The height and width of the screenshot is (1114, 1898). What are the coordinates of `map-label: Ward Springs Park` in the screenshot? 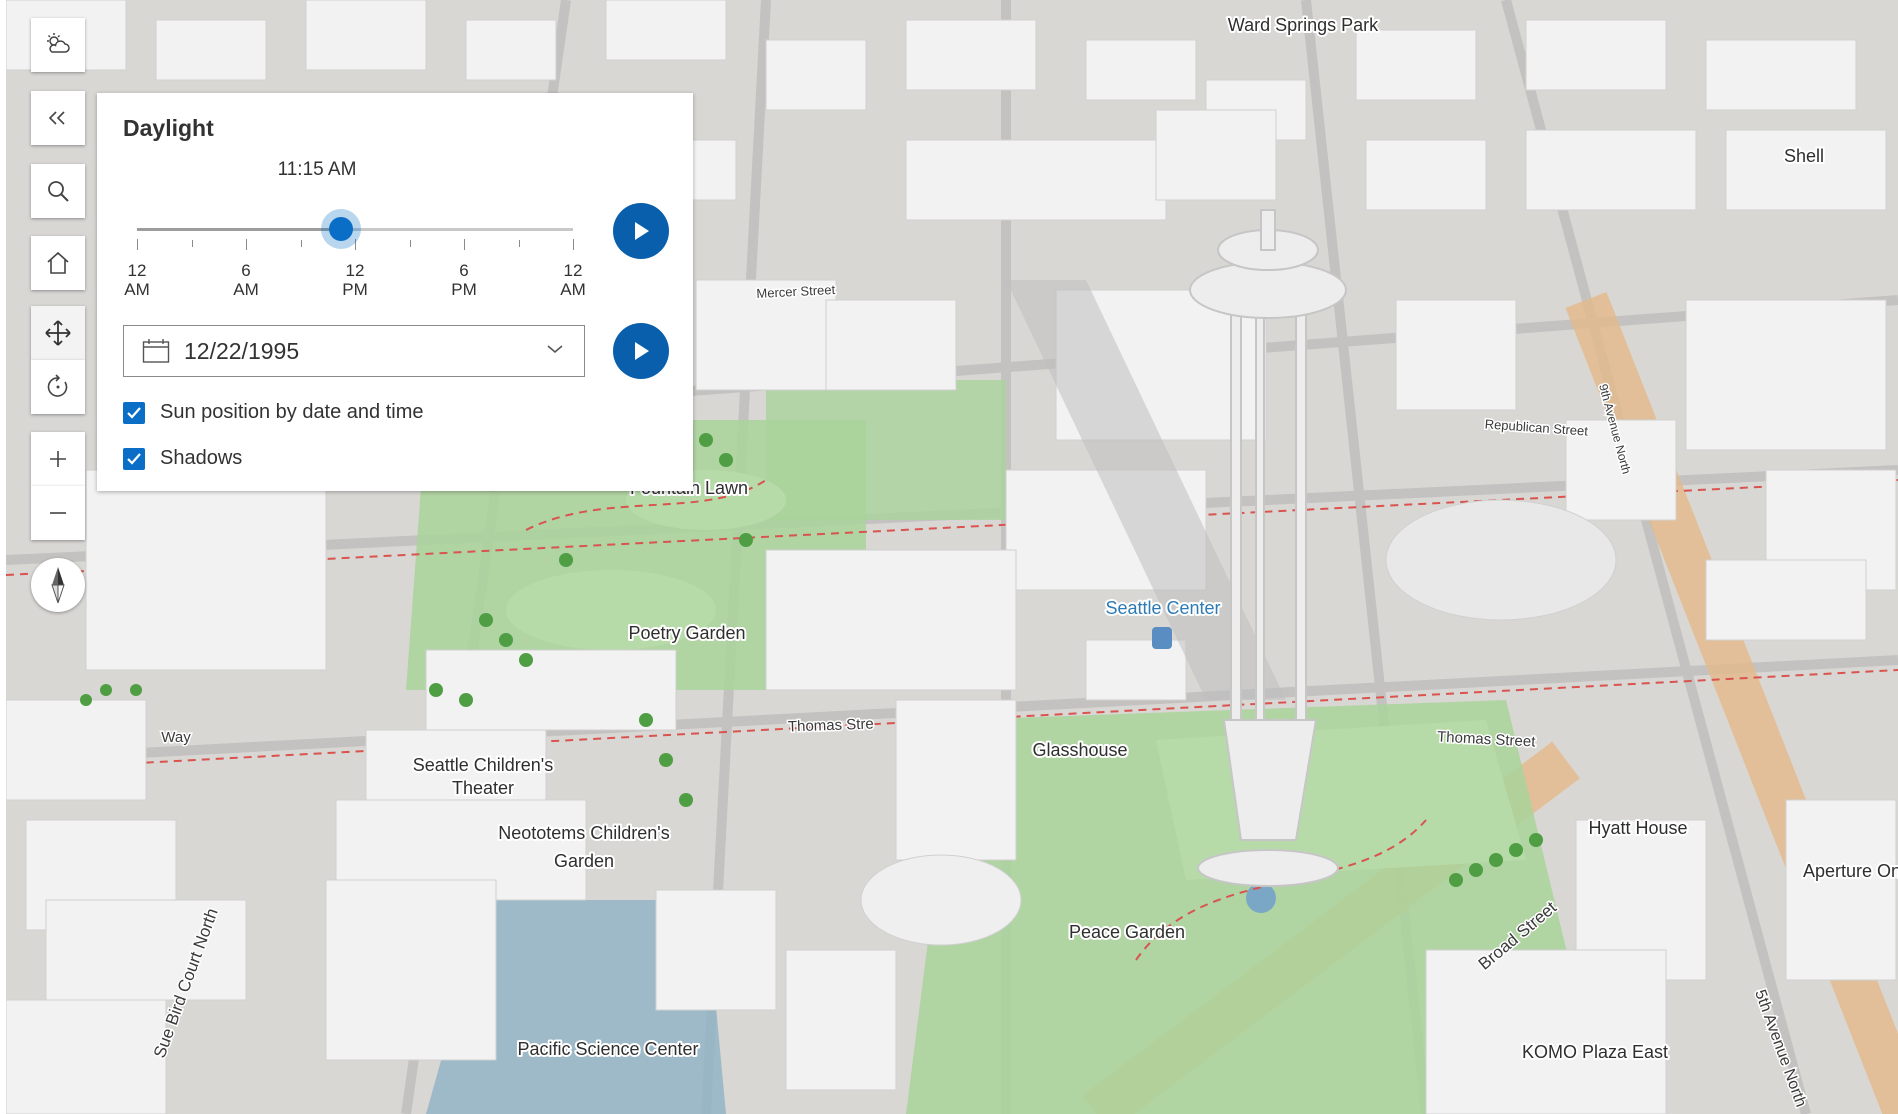 It's located at (1303, 25).